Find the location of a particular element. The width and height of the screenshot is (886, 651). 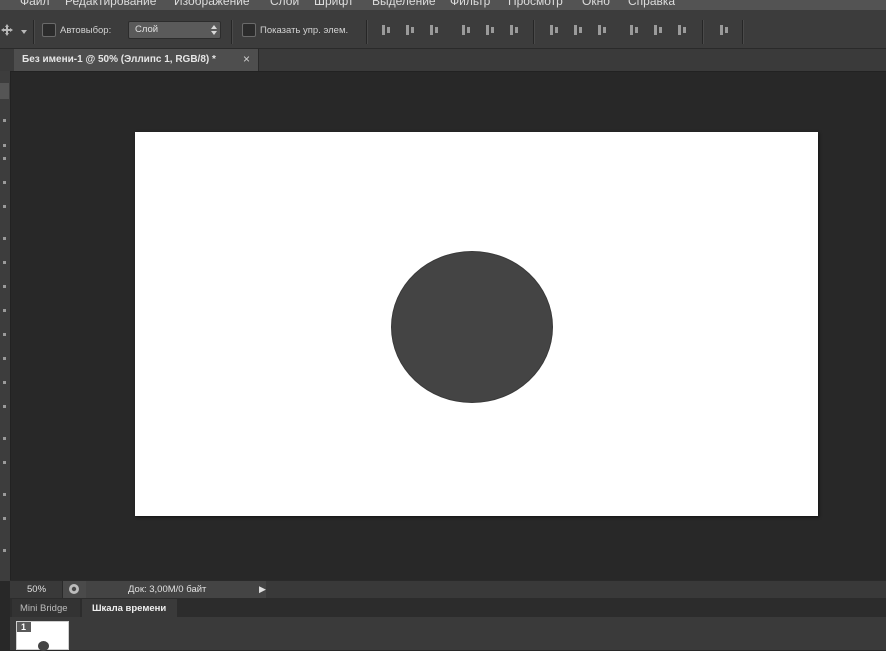

document-tab-title: Без имени-1 @ 50% (Эллипс 1, RGB/8) * is located at coordinates (119, 59).